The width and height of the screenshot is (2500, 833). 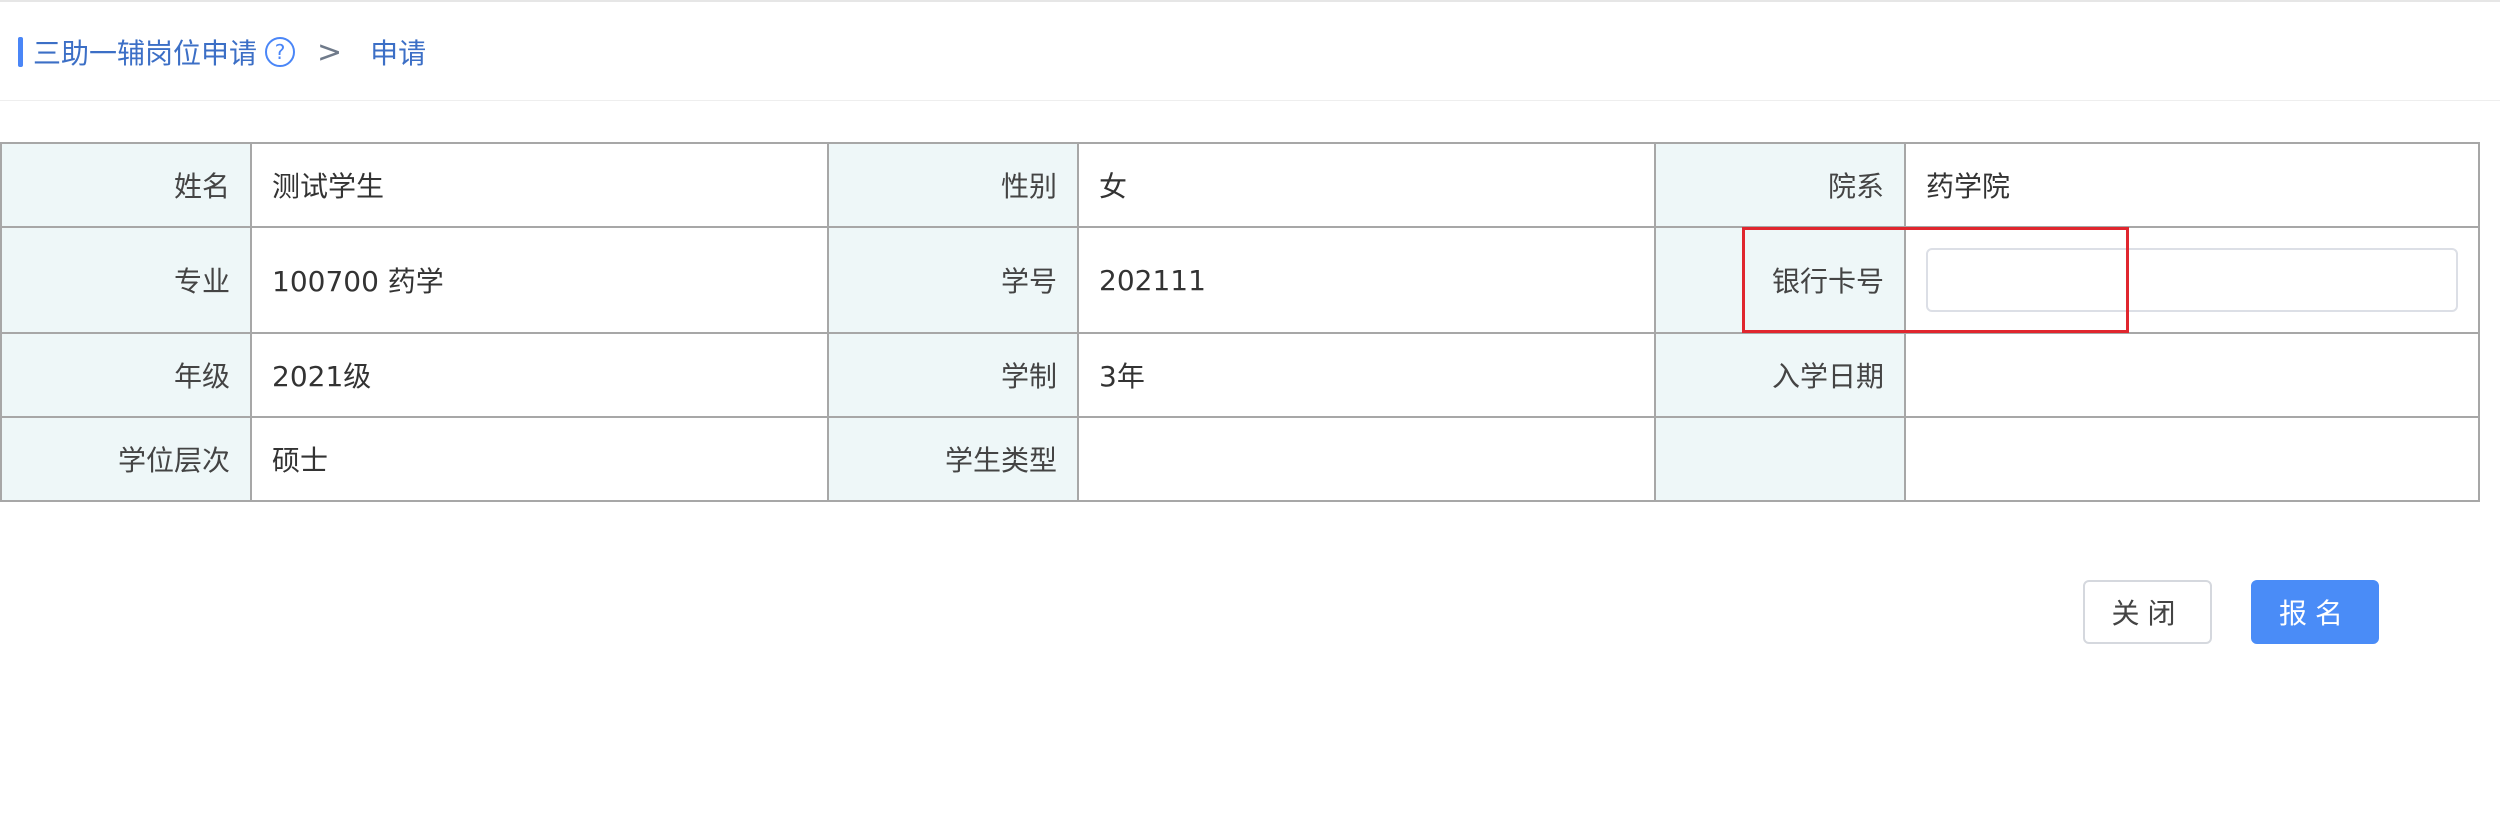 What do you see at coordinates (953, 459) in the screenshot?
I see `student-type-label: 学生类型` at bounding box center [953, 459].